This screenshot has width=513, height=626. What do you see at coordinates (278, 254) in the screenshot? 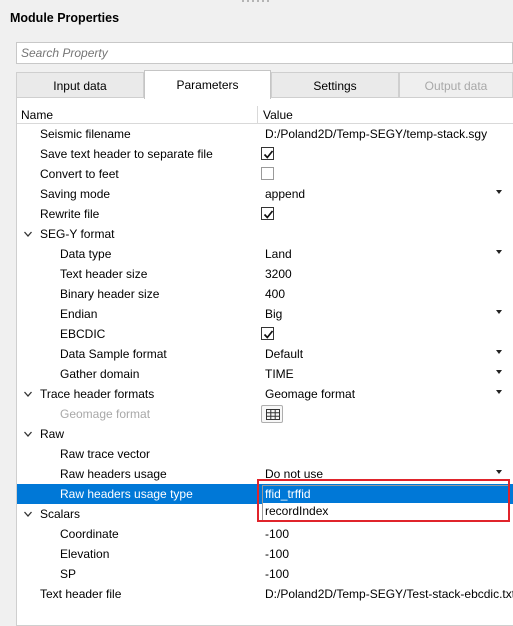
I see `property-value: Land` at bounding box center [278, 254].